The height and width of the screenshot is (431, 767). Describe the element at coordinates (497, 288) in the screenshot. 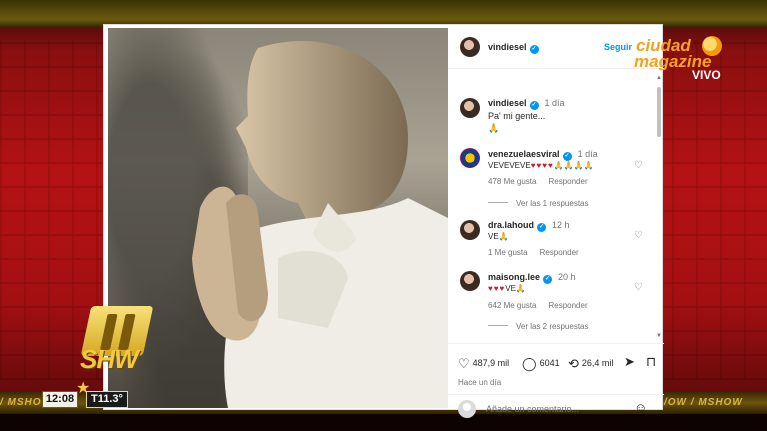

I see `heart-emojis: ♥♥♥` at that location.